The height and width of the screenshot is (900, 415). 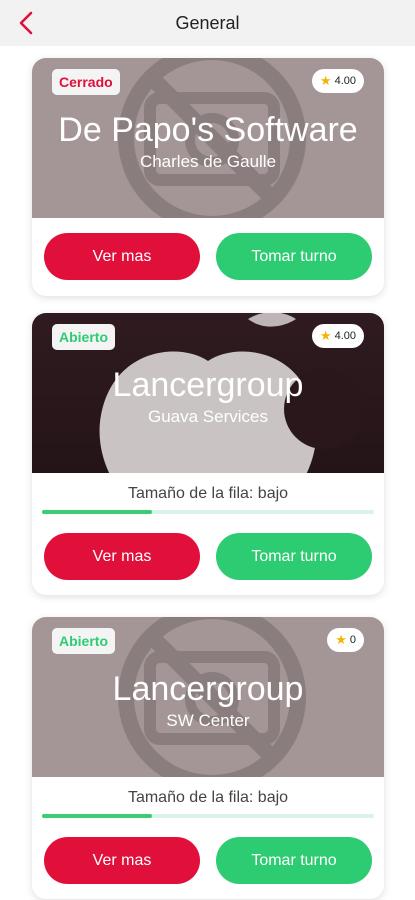 I want to click on chevron-left-icon, so click(x=26, y=23).